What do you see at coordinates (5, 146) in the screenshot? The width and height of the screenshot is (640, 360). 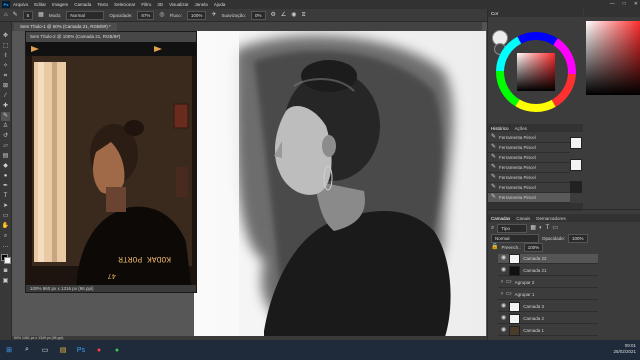 I see `eraser-tool-icon: ▱` at bounding box center [5, 146].